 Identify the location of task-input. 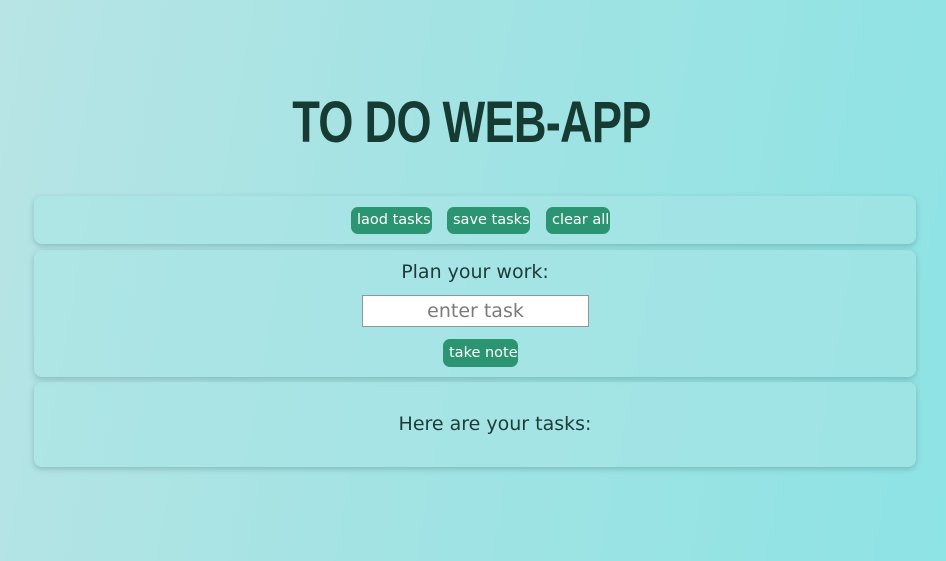
(475, 311).